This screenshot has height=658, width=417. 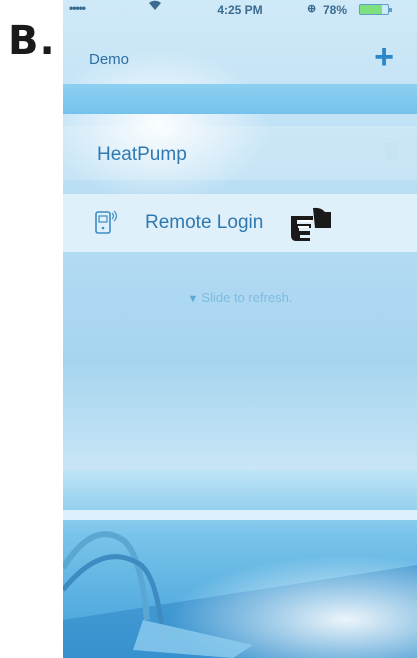 I want to click on plus-icon: +, so click(x=384, y=57).